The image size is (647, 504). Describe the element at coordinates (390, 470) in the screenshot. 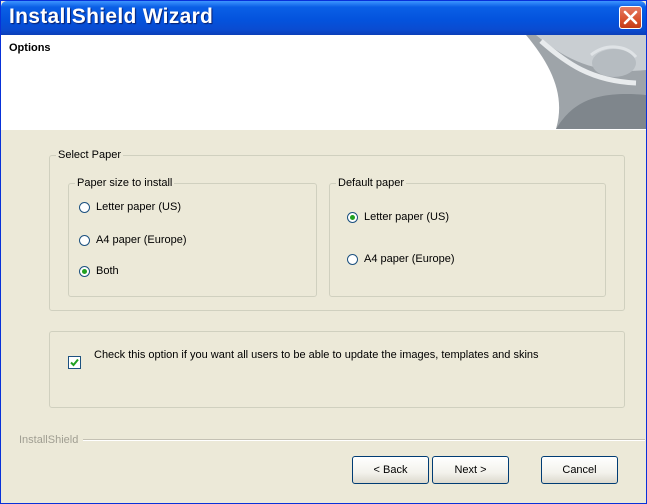

I see `back-button: < Back` at that location.